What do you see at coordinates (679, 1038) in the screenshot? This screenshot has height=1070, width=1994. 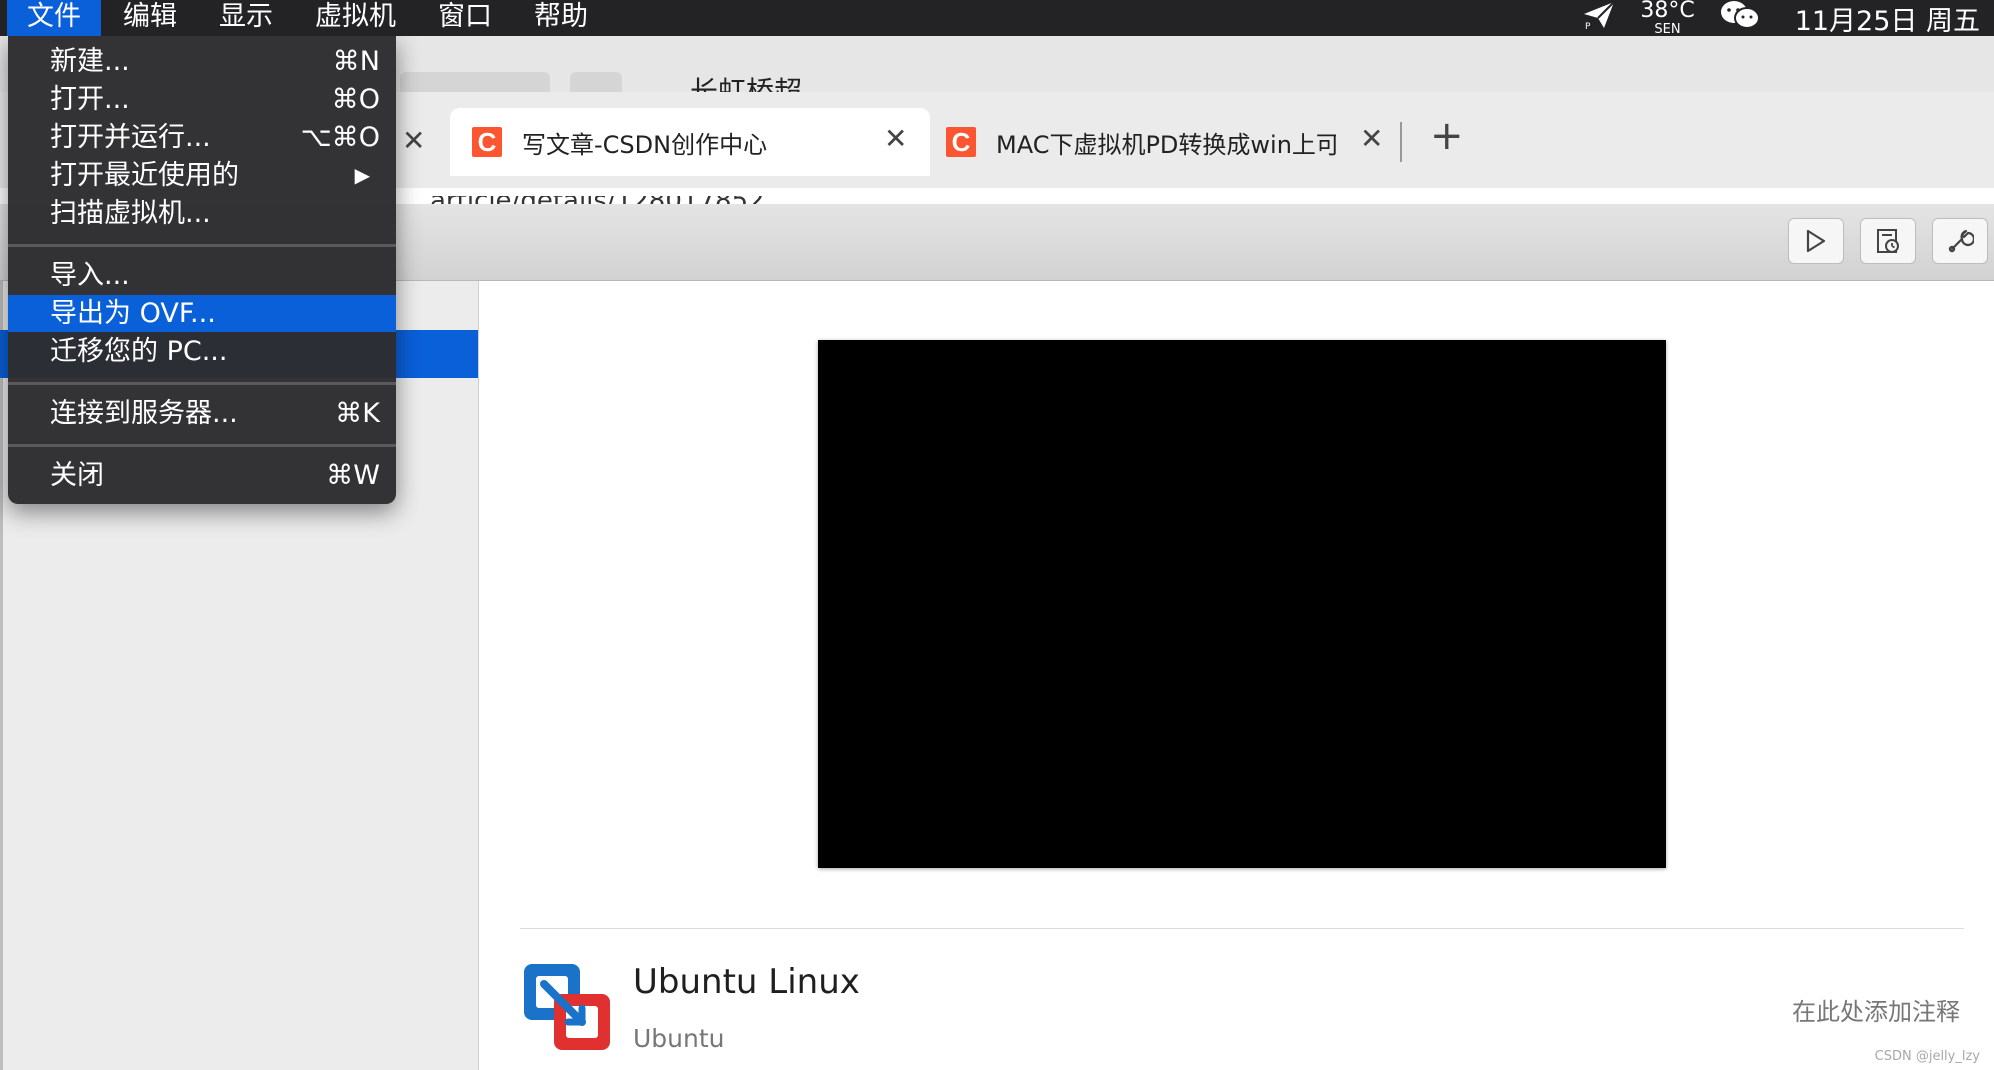 I see `vm-os-label: Ubuntu` at bounding box center [679, 1038].